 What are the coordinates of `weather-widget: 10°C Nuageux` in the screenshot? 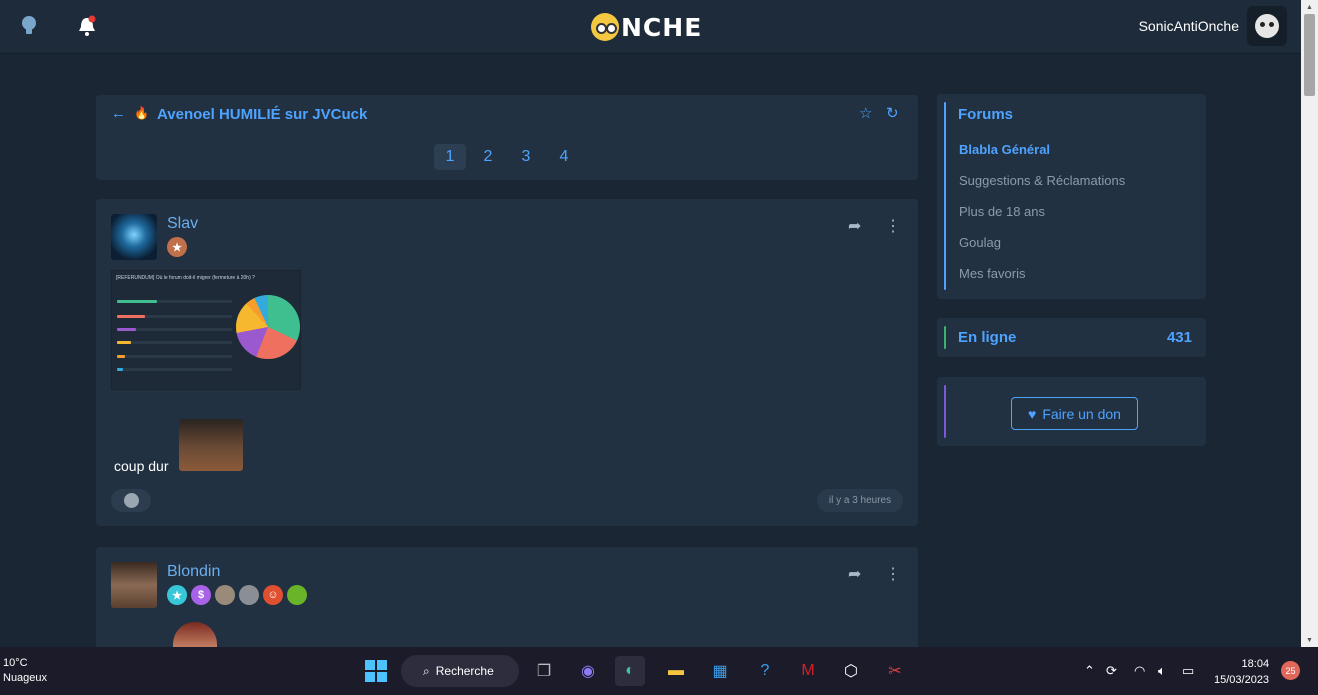 It's located at (25, 671).